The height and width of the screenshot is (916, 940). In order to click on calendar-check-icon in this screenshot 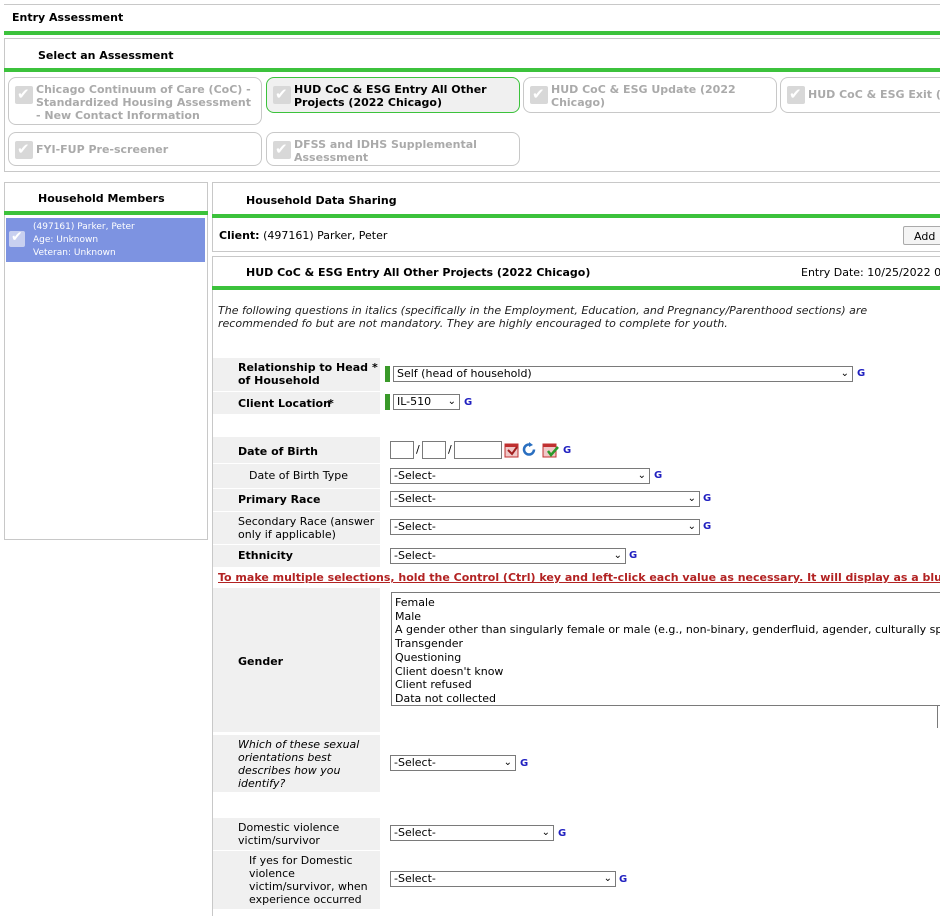, I will do `click(550, 449)`.